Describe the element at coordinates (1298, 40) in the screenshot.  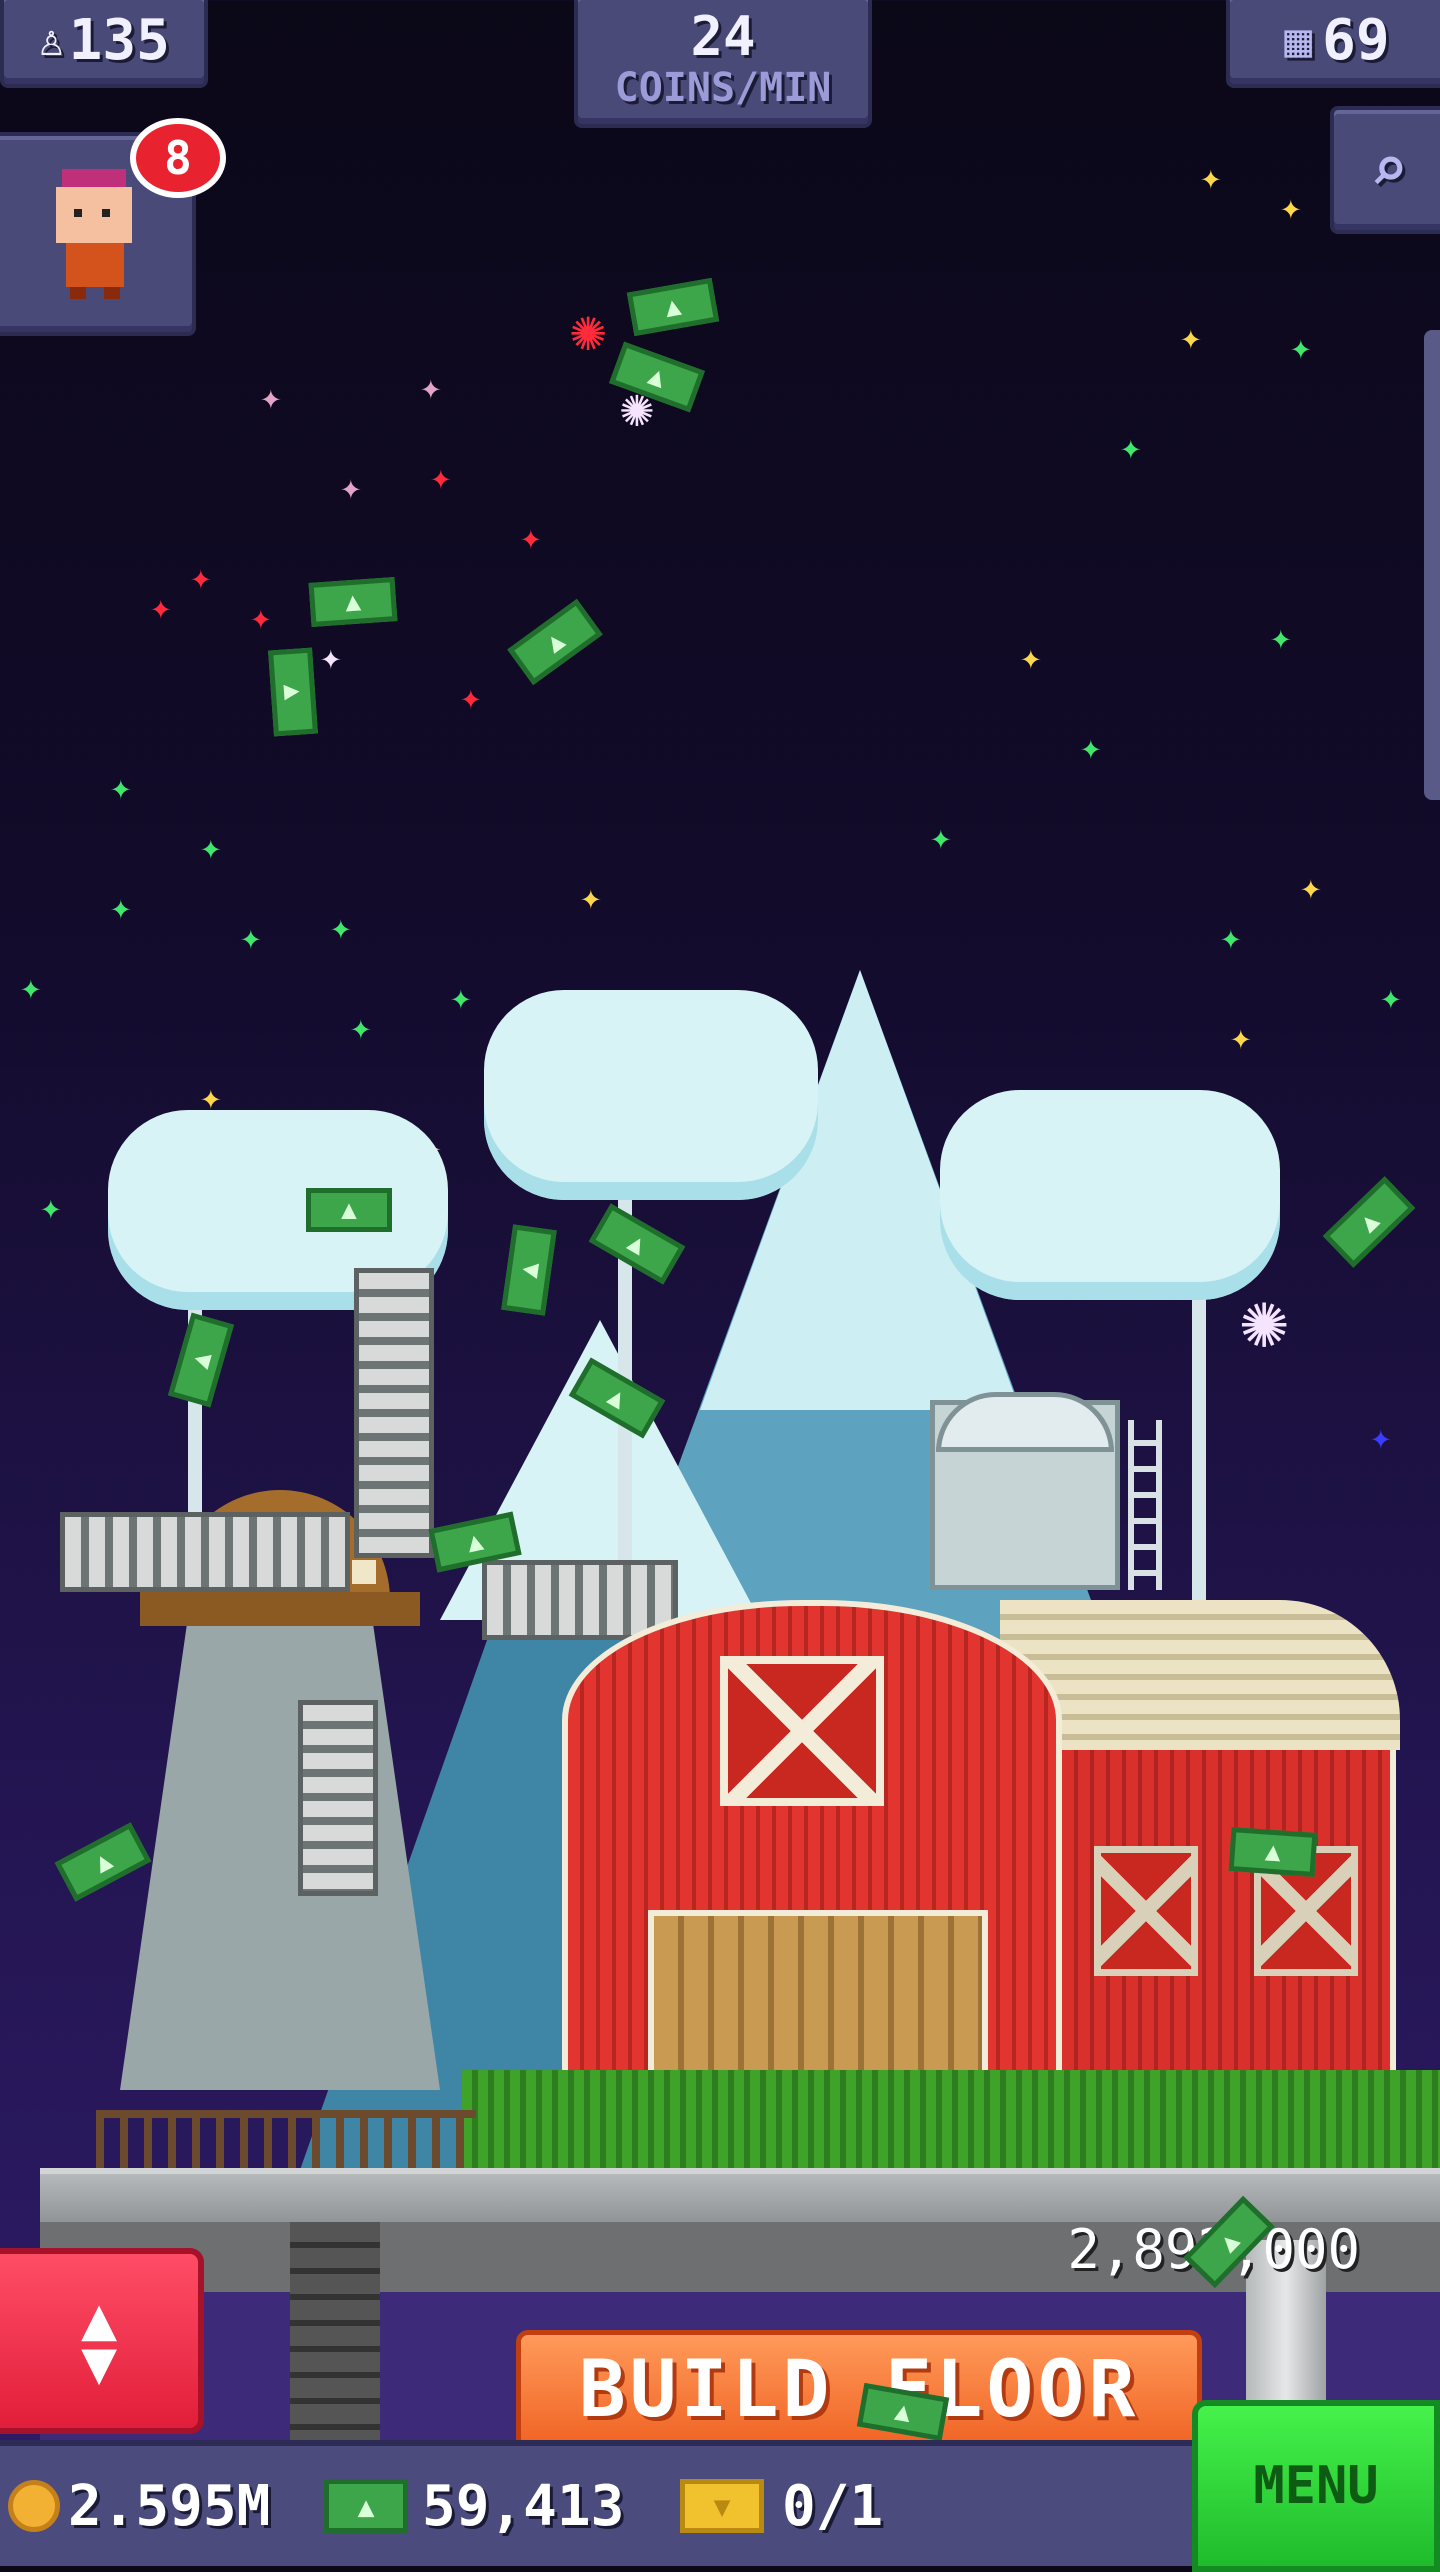
I see `building-icon: ▦` at that location.